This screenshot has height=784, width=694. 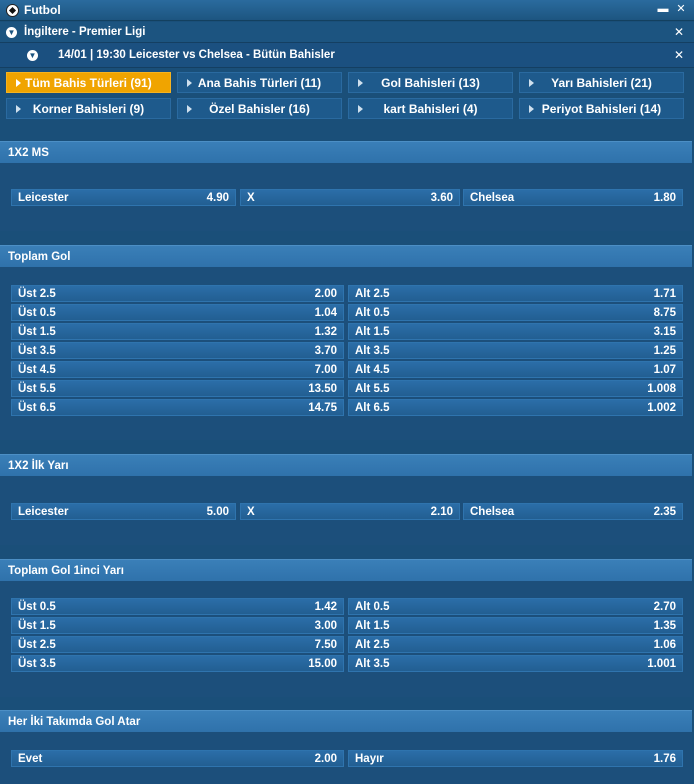 What do you see at coordinates (430, 108) in the screenshot?
I see `tab-card-bets: kart Bahisleri (4)` at bounding box center [430, 108].